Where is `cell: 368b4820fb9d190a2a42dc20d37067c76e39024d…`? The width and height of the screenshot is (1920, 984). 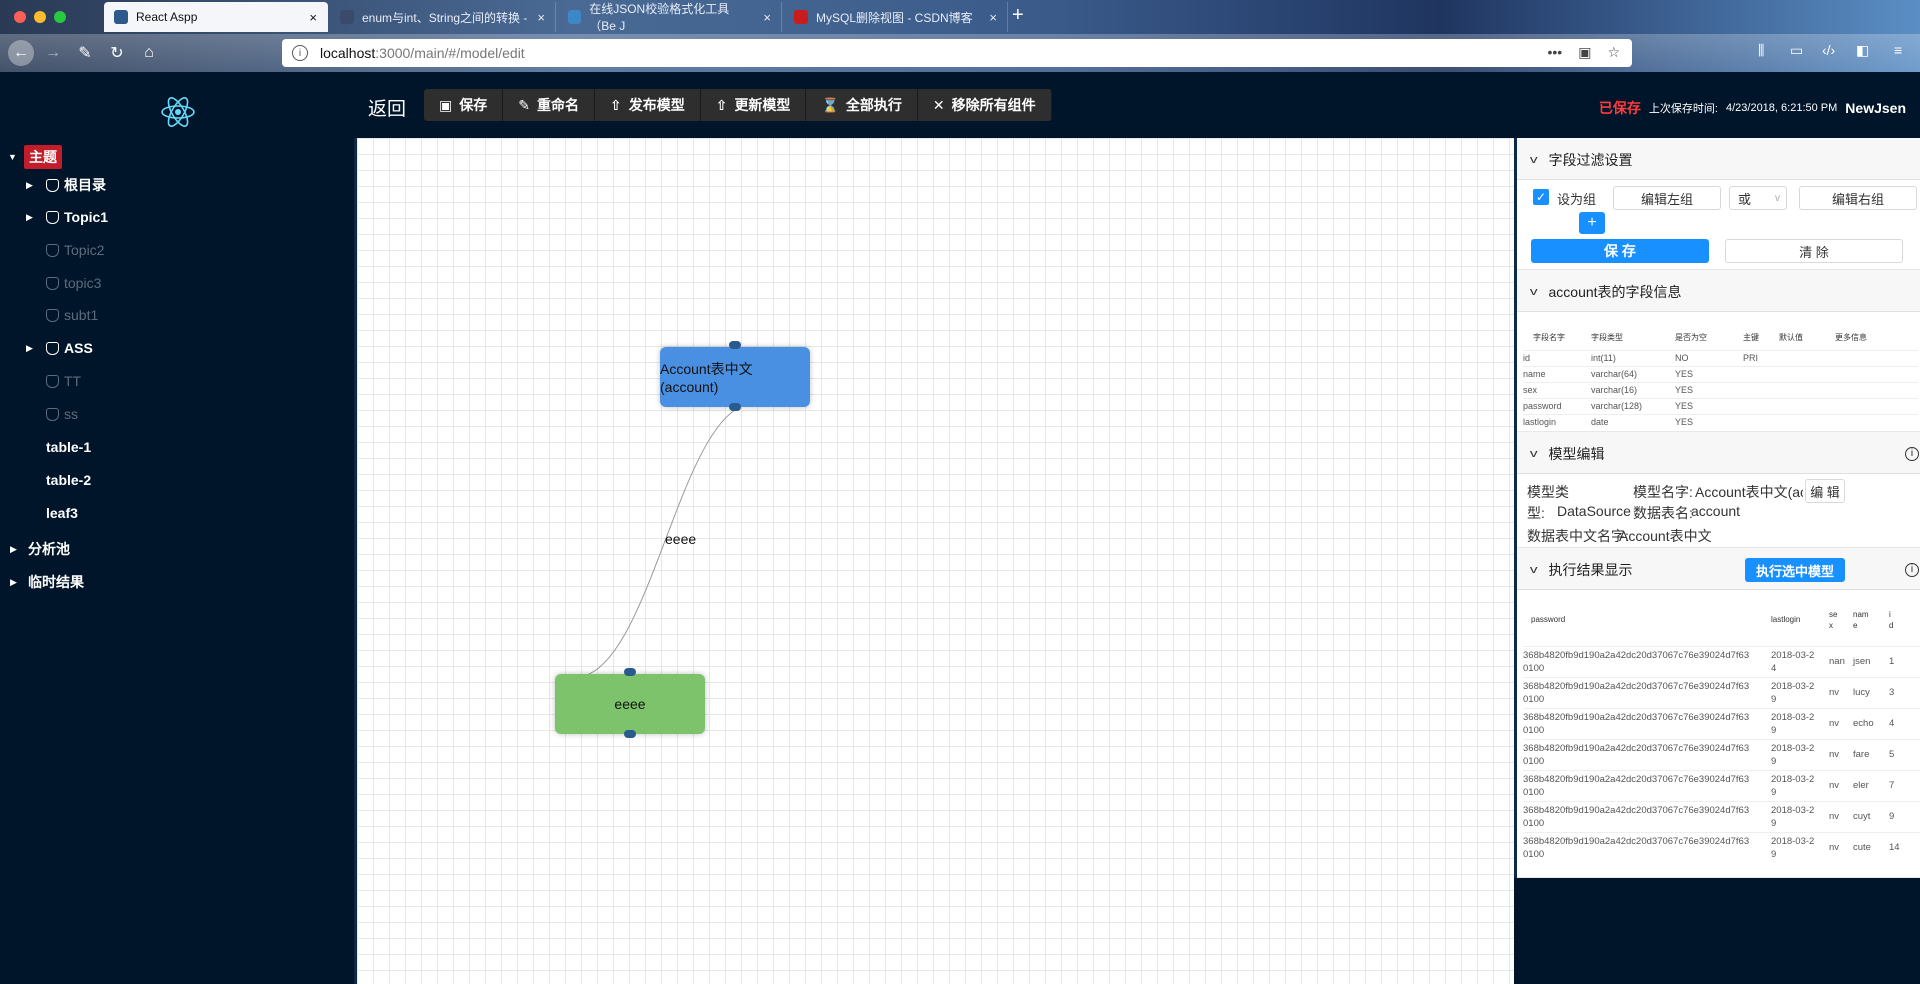 cell: 368b4820fb9d190a2a42dc20d37067c76e39024d… is located at coordinates (1647, 692).